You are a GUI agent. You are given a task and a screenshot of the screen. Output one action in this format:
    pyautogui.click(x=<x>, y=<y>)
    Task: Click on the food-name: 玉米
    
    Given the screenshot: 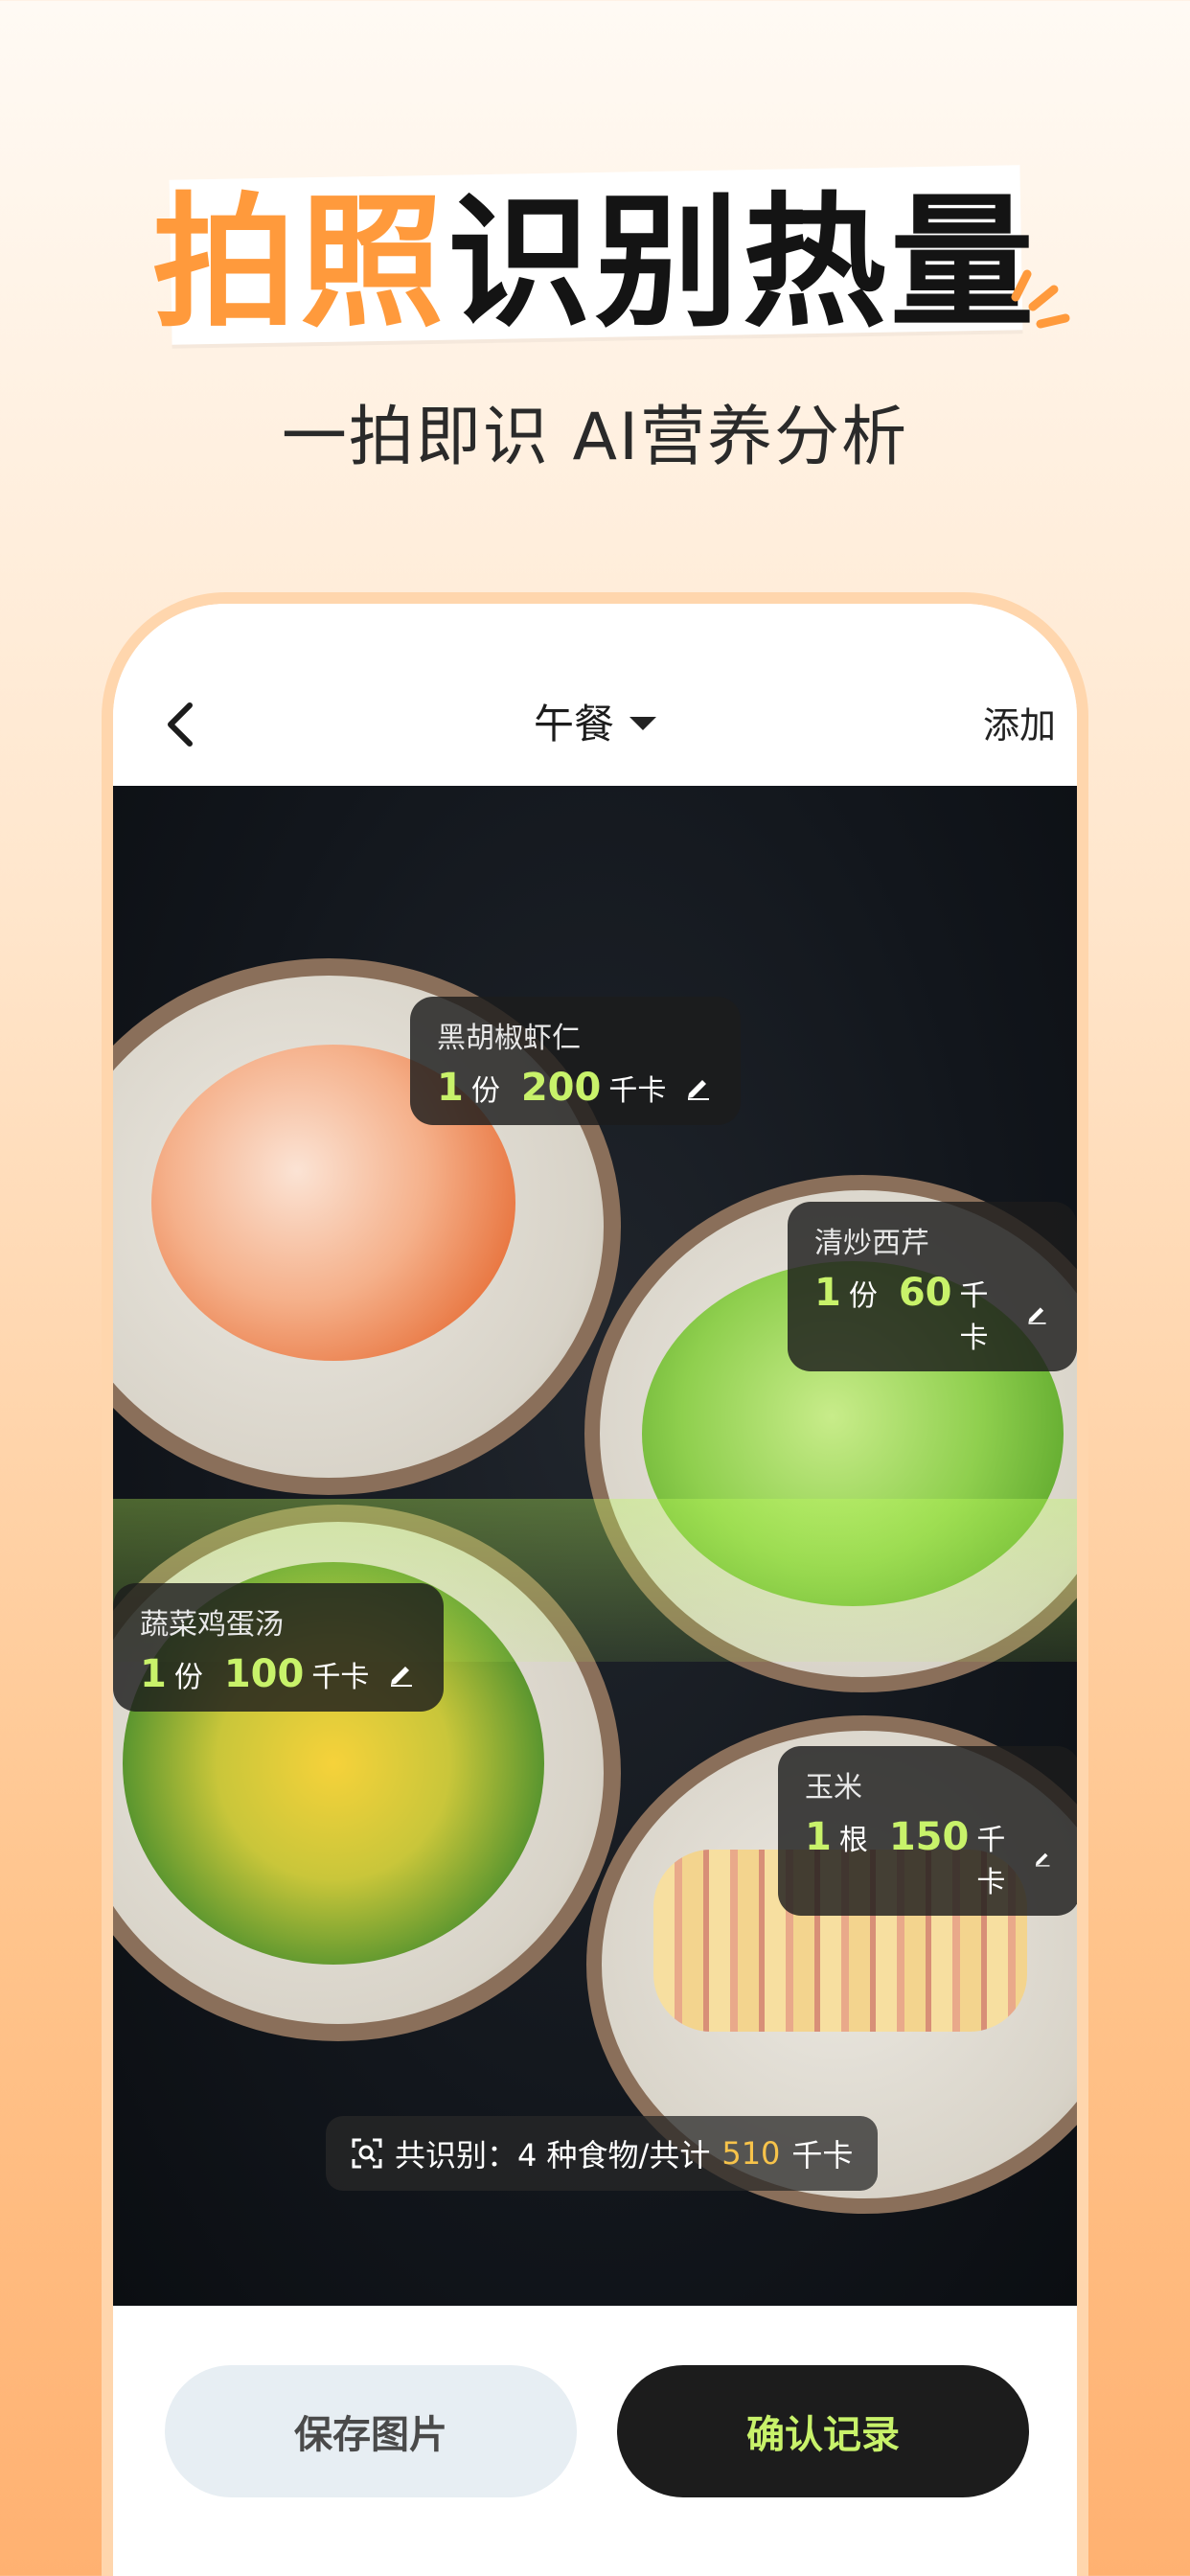 What is the action you would take?
    pyautogui.click(x=834, y=1788)
    